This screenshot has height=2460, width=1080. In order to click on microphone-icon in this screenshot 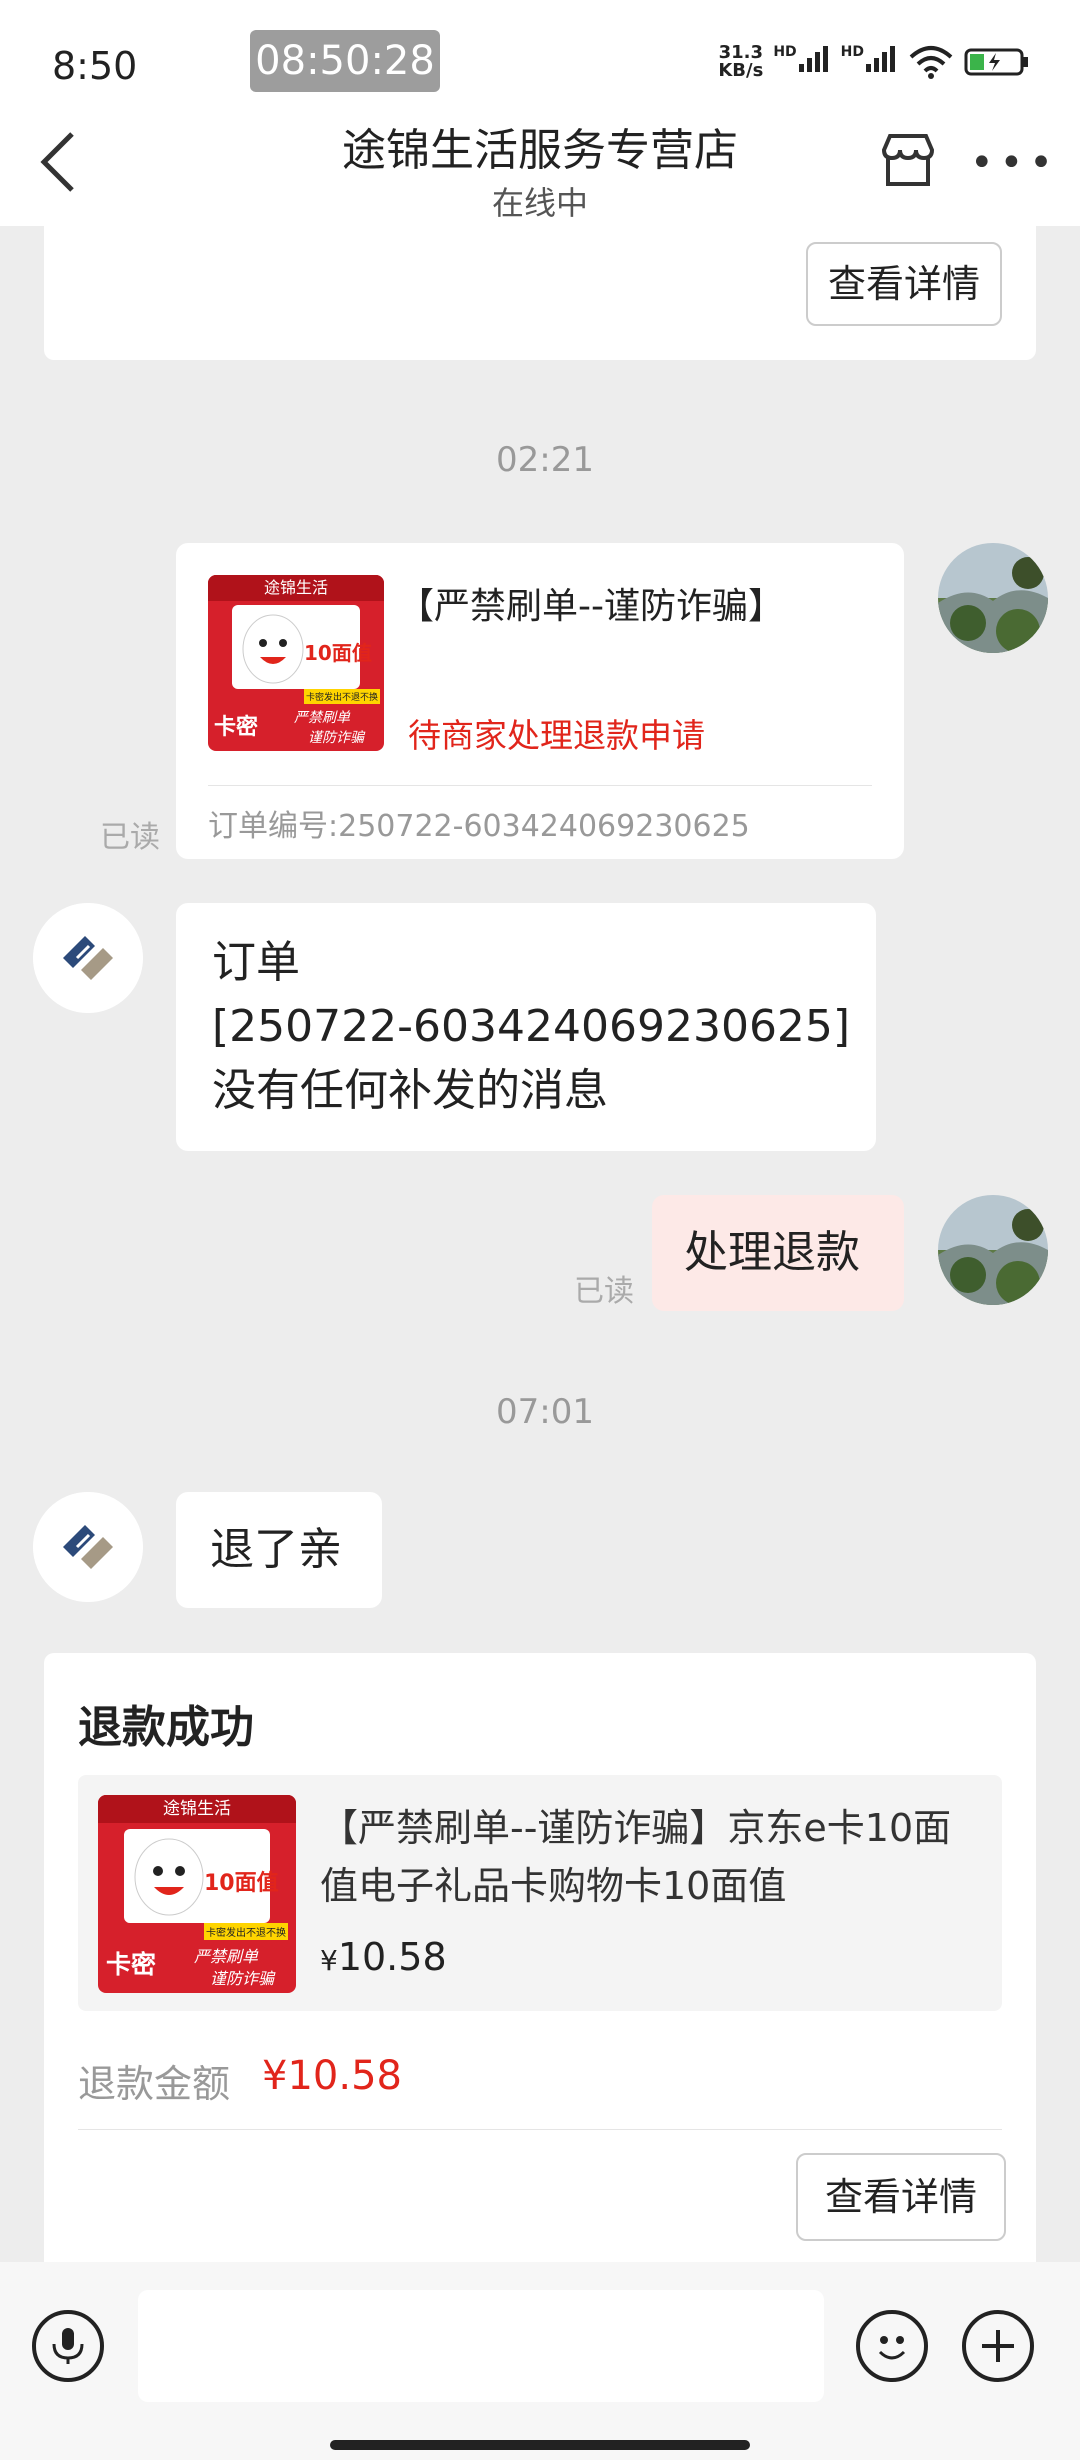, I will do `click(68, 2346)`.